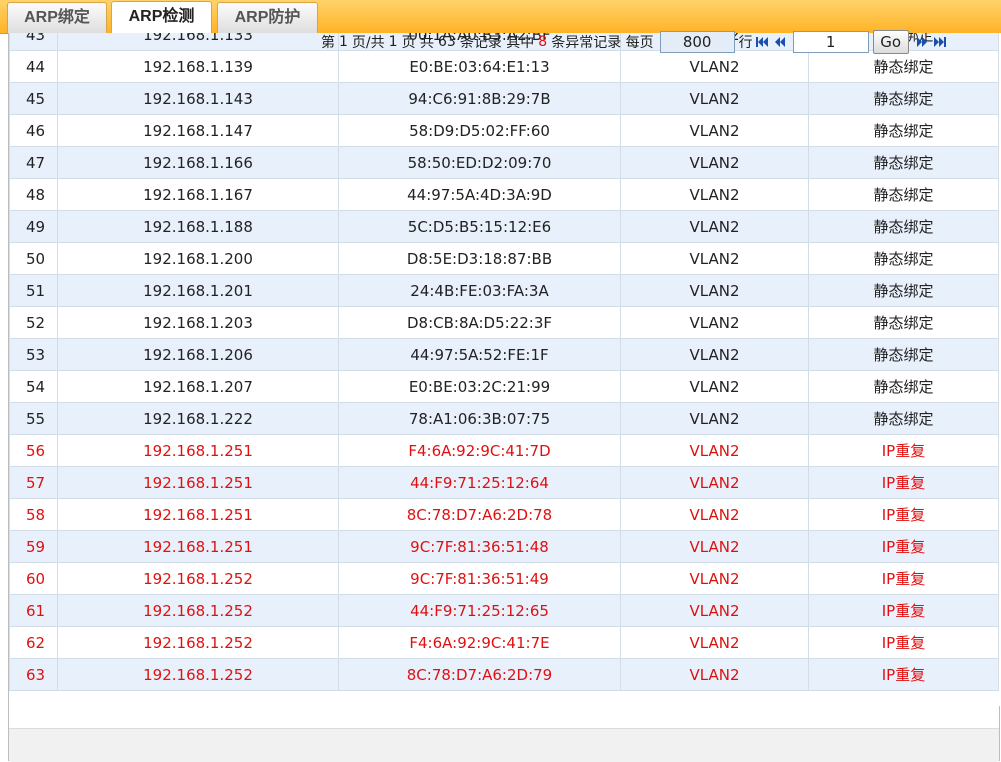  I want to click on go-button: Go, so click(890, 42).